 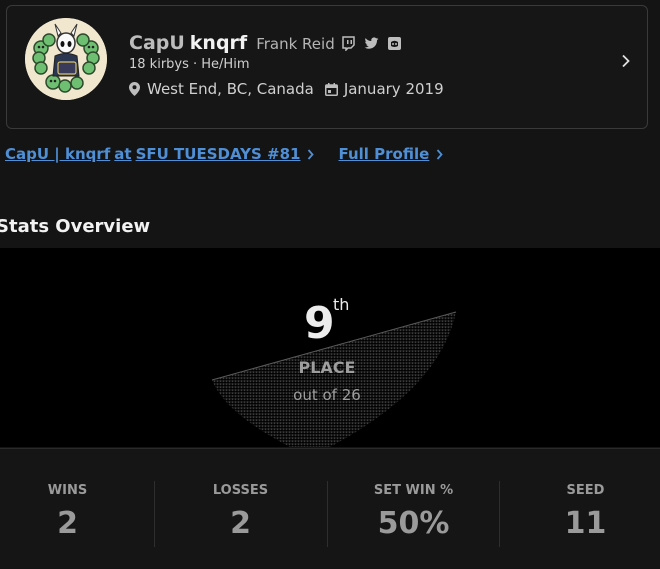 I want to click on stat-wins: WINS 2, so click(x=77, y=509).